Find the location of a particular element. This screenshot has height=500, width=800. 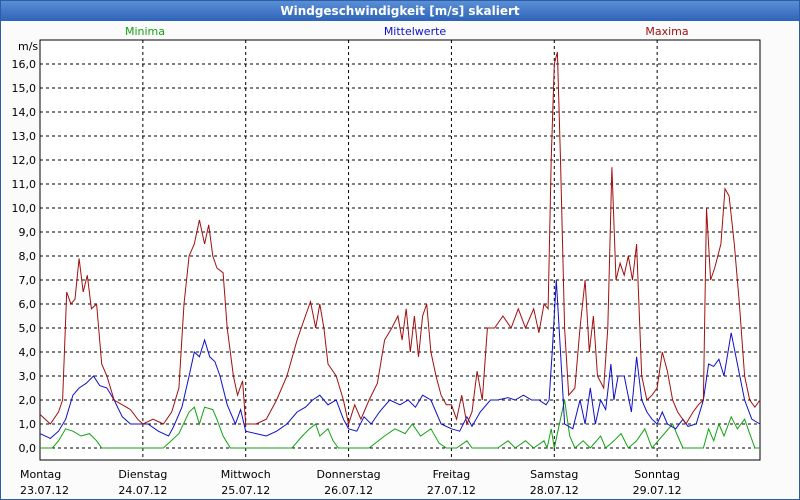

y-tick-label: 4,0 is located at coordinates (28, 352).